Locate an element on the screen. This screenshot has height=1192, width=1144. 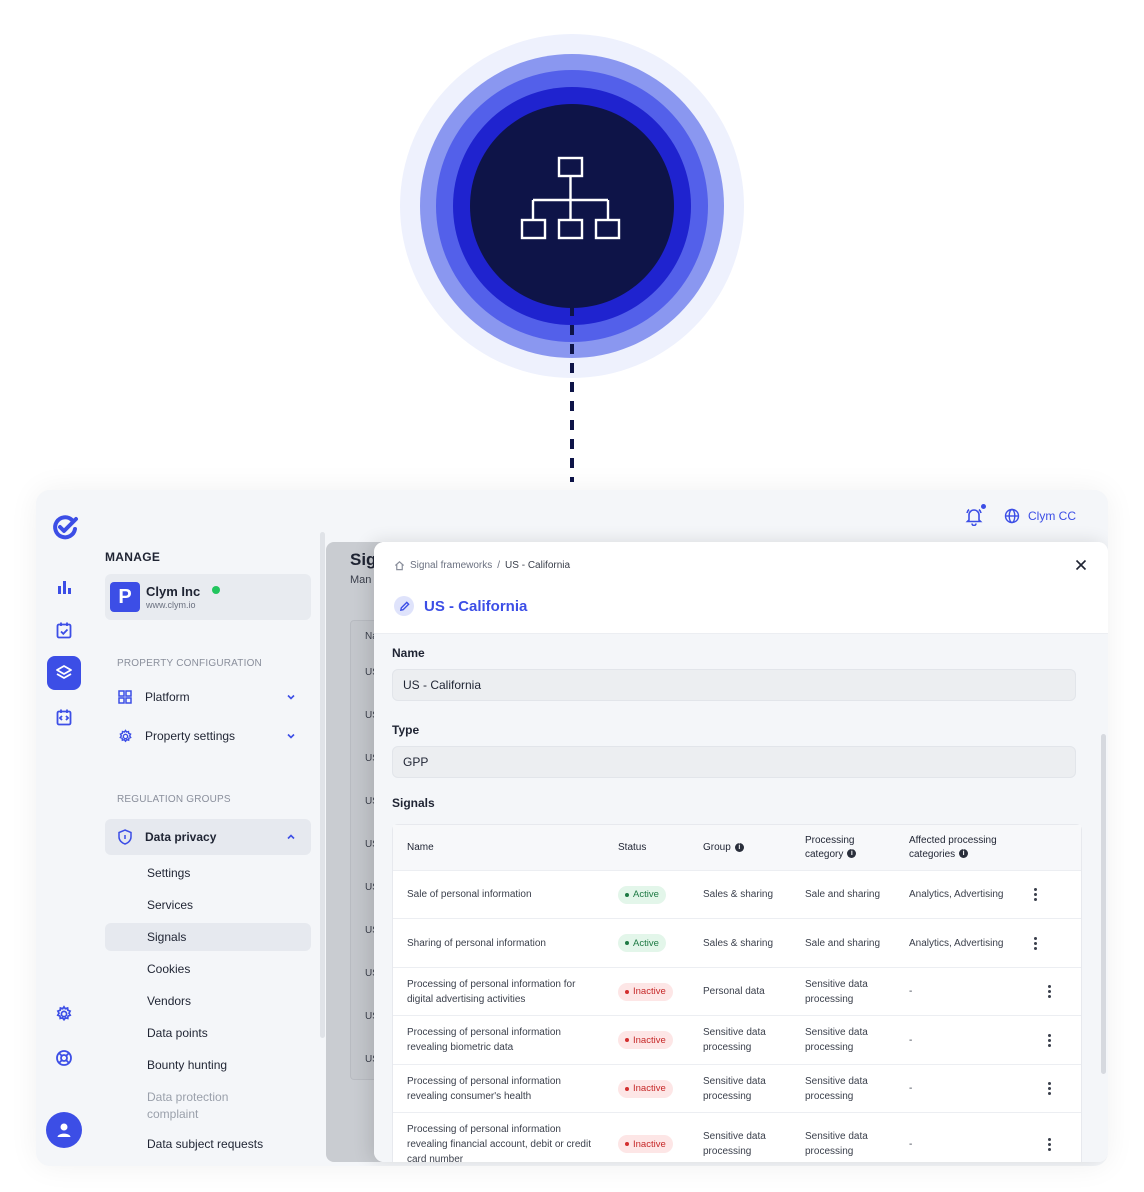
col-header-group: Group i is located at coordinates (754, 847).